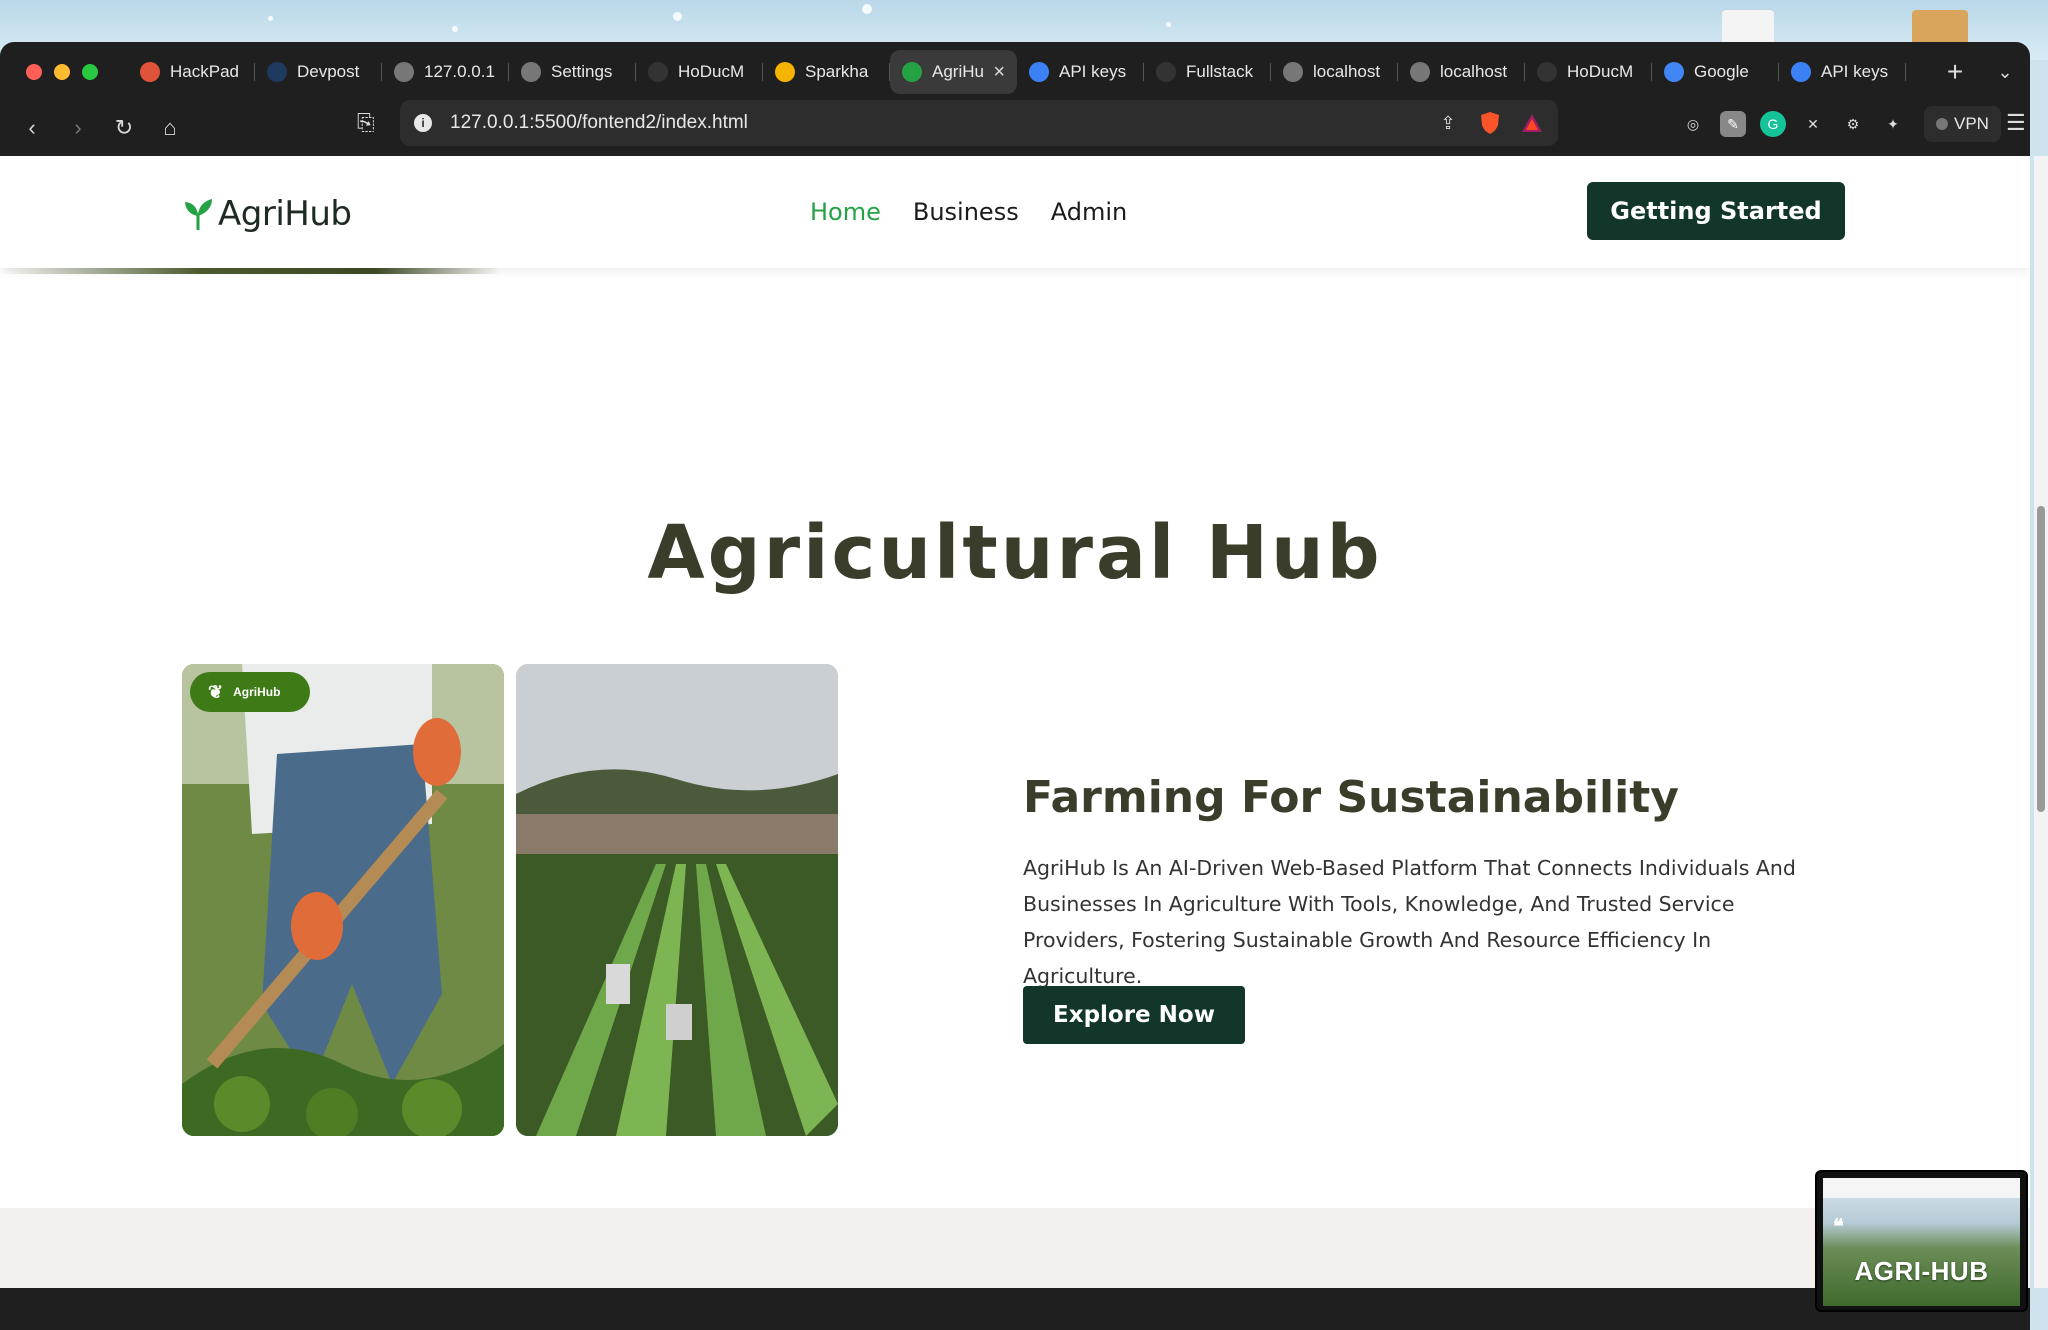 The image size is (2048, 1330). What do you see at coordinates (1942, 124) in the screenshot?
I see `vpn-status-icon` at bounding box center [1942, 124].